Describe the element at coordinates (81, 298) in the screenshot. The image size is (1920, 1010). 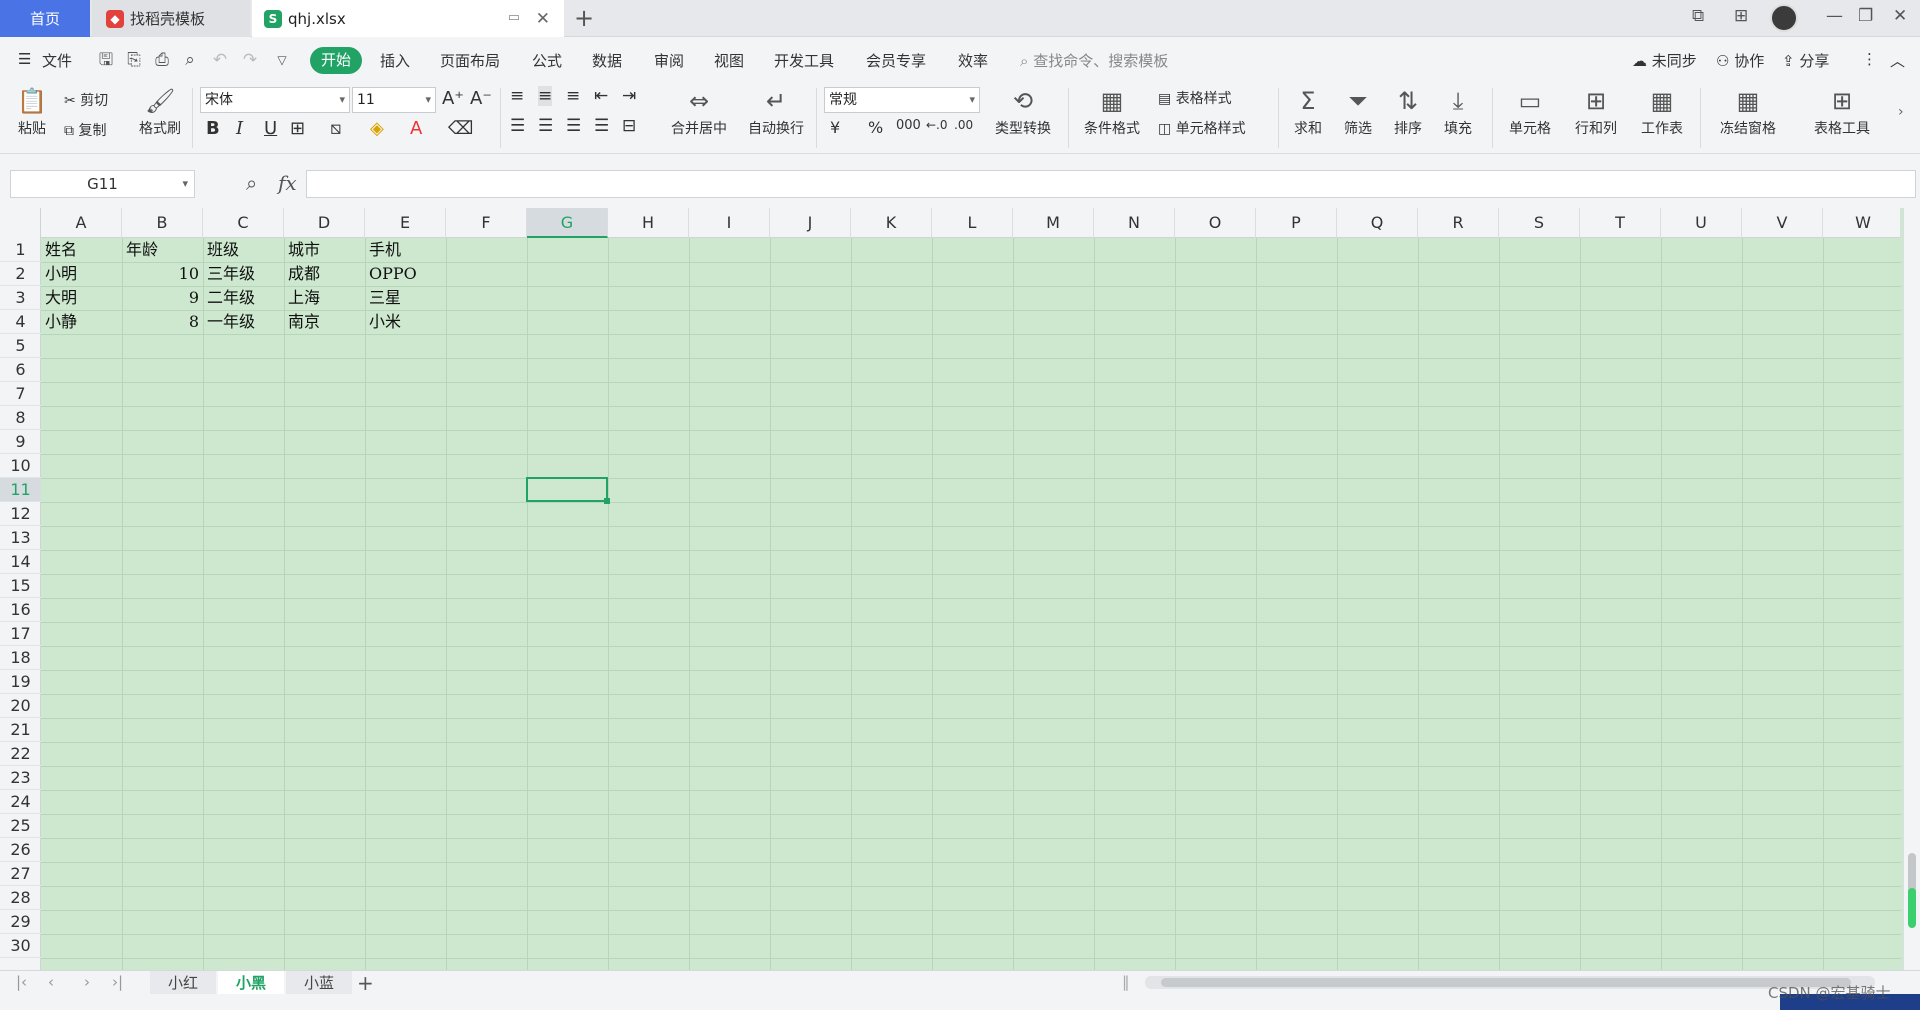
I see `cell-a3: 大明` at that location.